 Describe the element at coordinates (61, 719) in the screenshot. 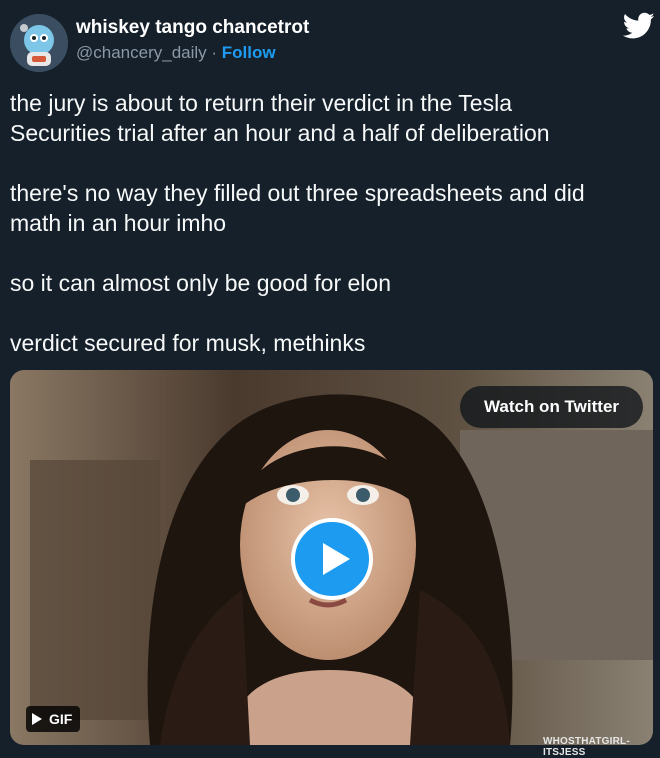

I see `gif-label: GIF` at that location.